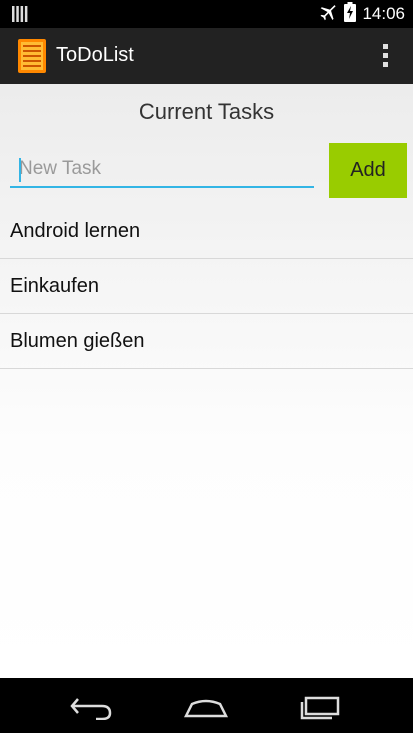  I want to click on more-vertical-icon, so click(385, 57).